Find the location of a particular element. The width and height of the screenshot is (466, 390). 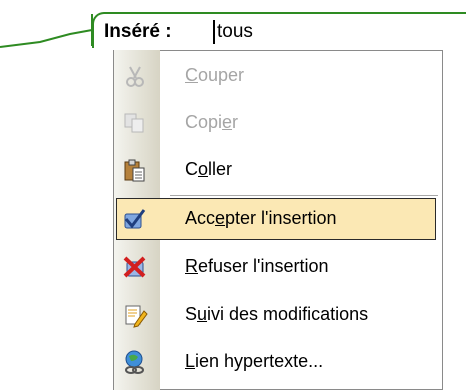

field-label: Inséré : is located at coordinates (138, 31).